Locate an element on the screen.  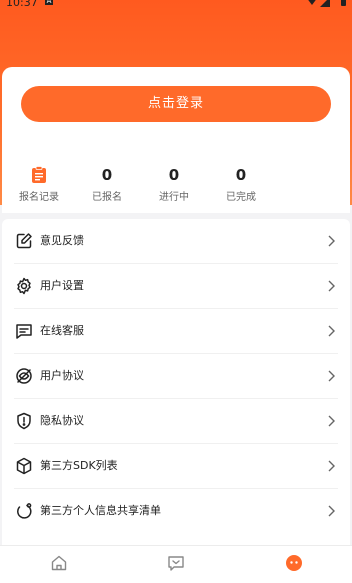
cube-icon is located at coordinates (24, 466).